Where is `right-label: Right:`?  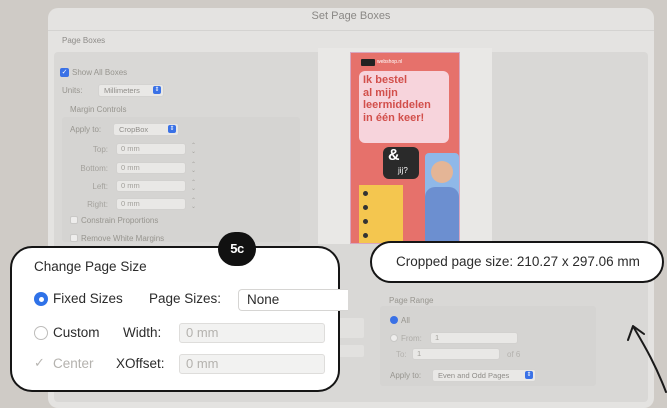 right-label: Right: is located at coordinates (97, 204).